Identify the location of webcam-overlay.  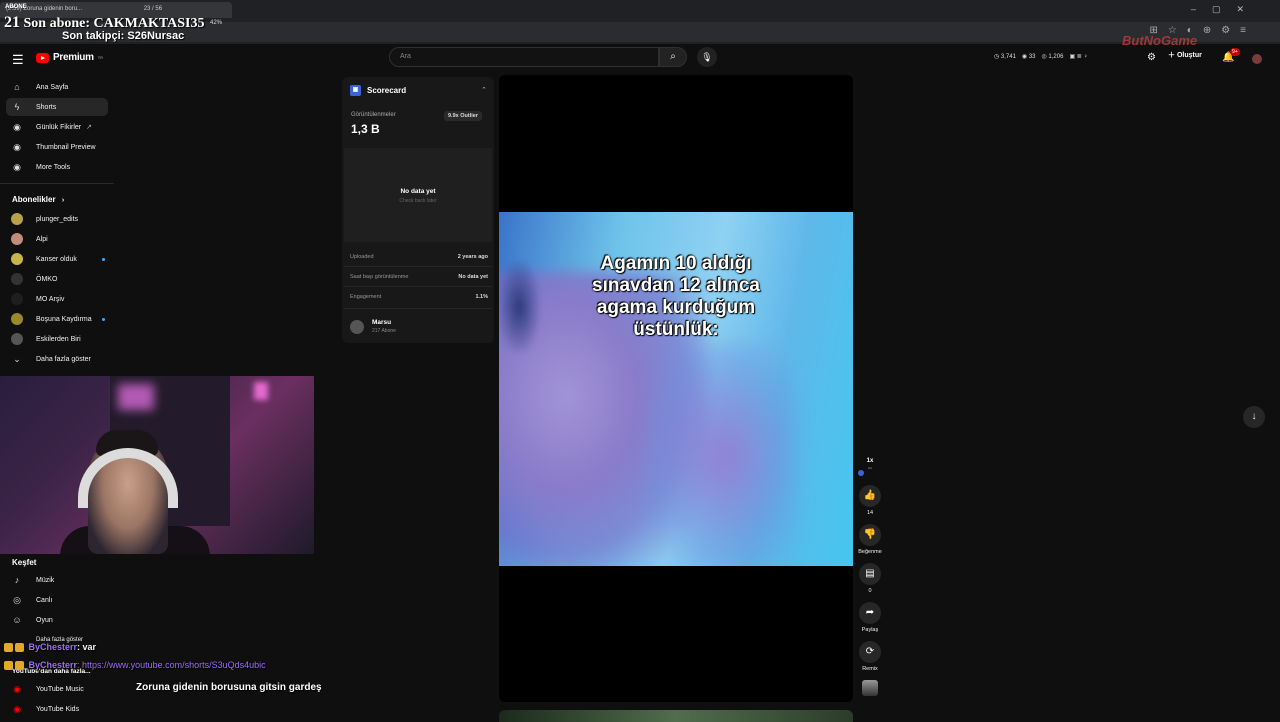
(157, 465).